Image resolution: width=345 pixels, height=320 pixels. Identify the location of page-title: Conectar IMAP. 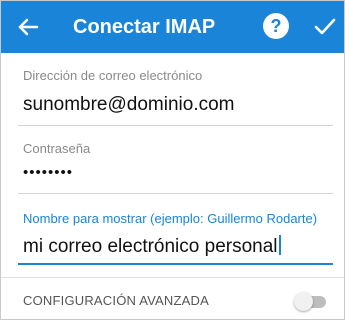
(144, 27).